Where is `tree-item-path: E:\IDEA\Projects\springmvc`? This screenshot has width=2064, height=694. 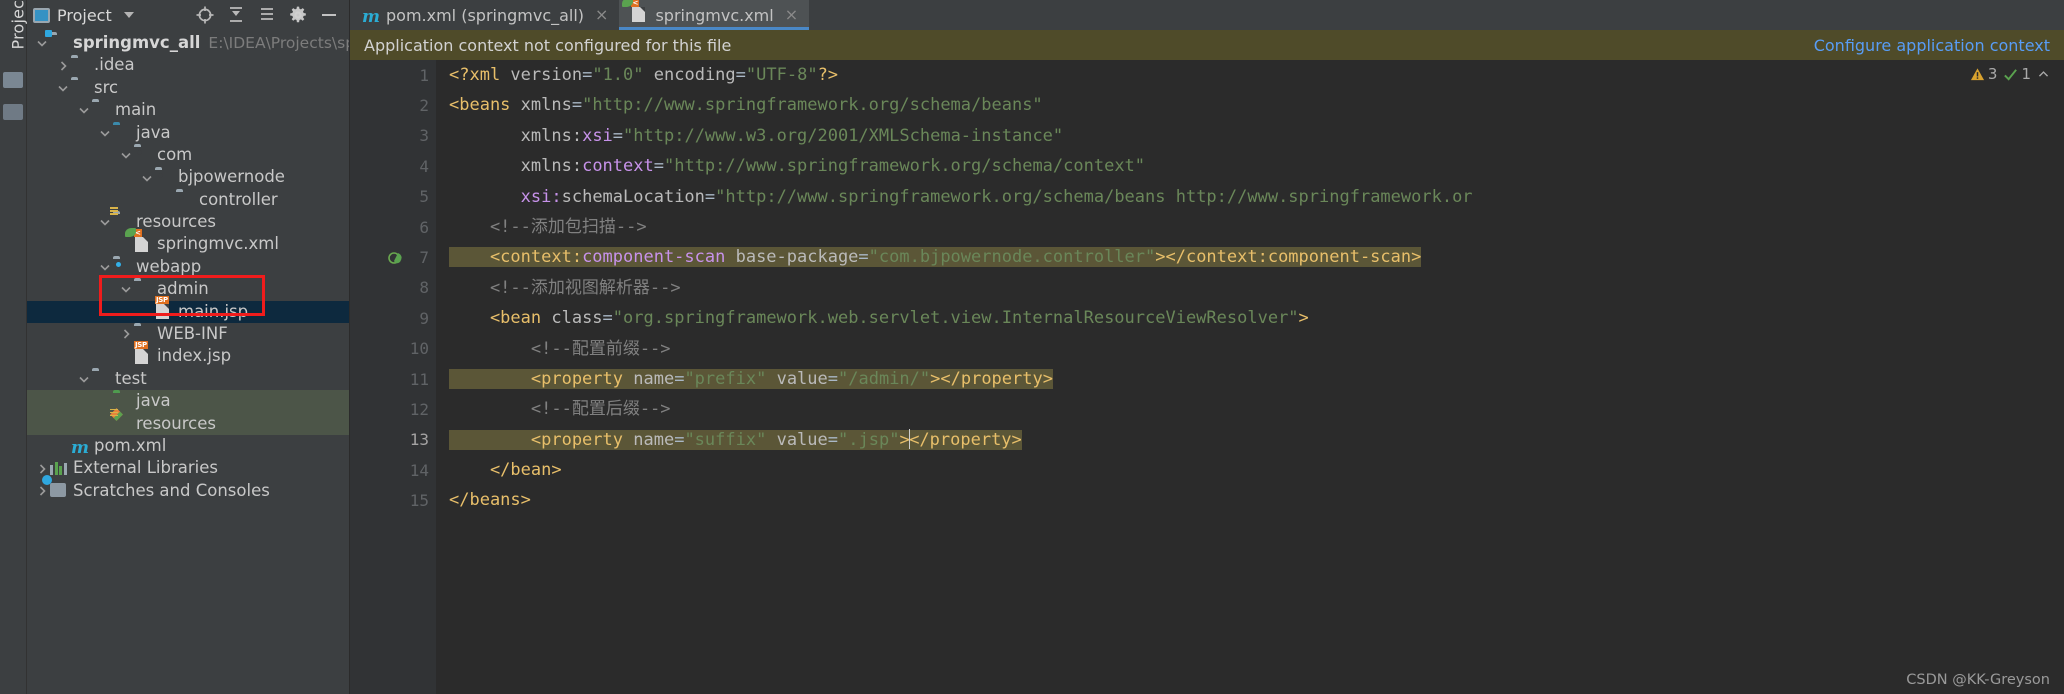
tree-item-path: E:\IDEA\Projects\springmvc is located at coordinates (278, 43).